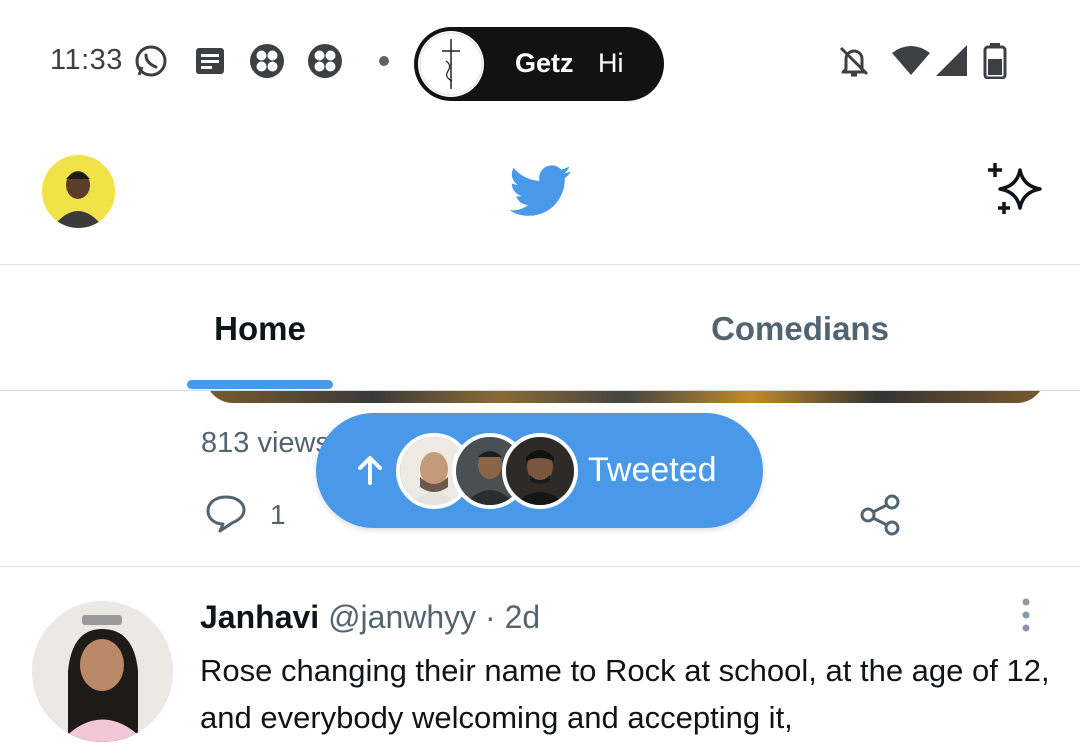 The height and width of the screenshot is (753, 1080). What do you see at coordinates (951, 60) in the screenshot?
I see `signal-icon` at bounding box center [951, 60].